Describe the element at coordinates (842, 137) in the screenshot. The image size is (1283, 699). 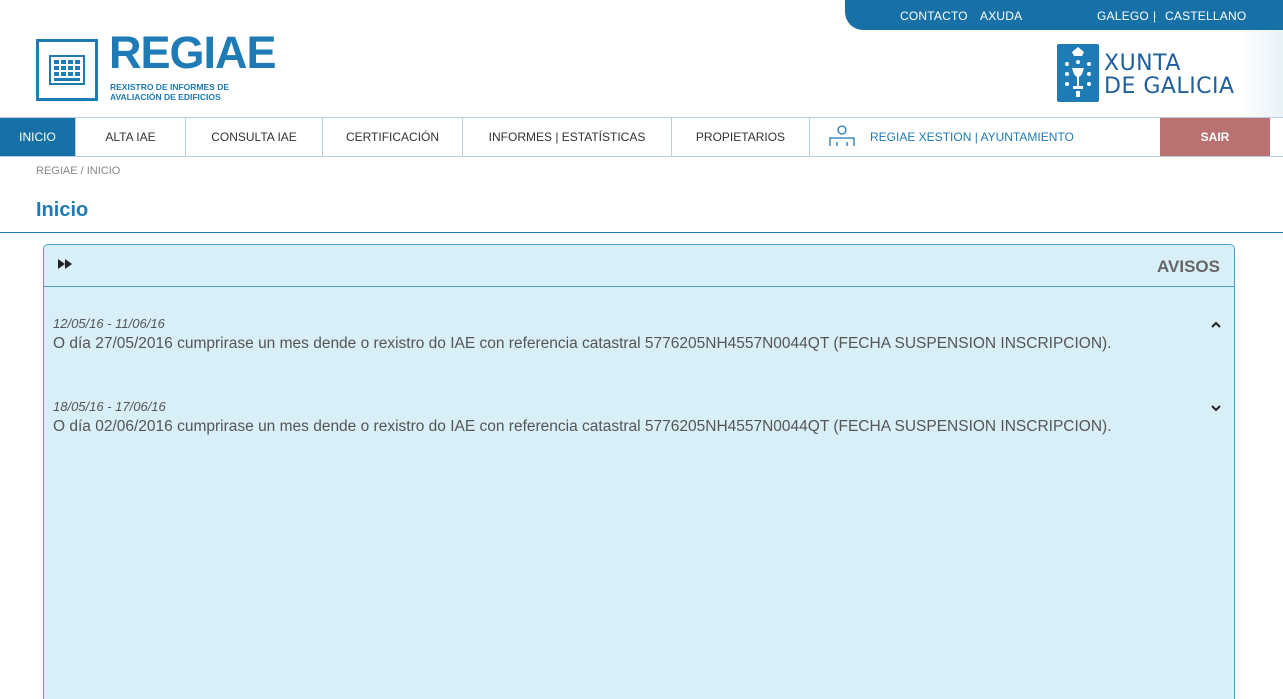
I see `user-icon` at that location.